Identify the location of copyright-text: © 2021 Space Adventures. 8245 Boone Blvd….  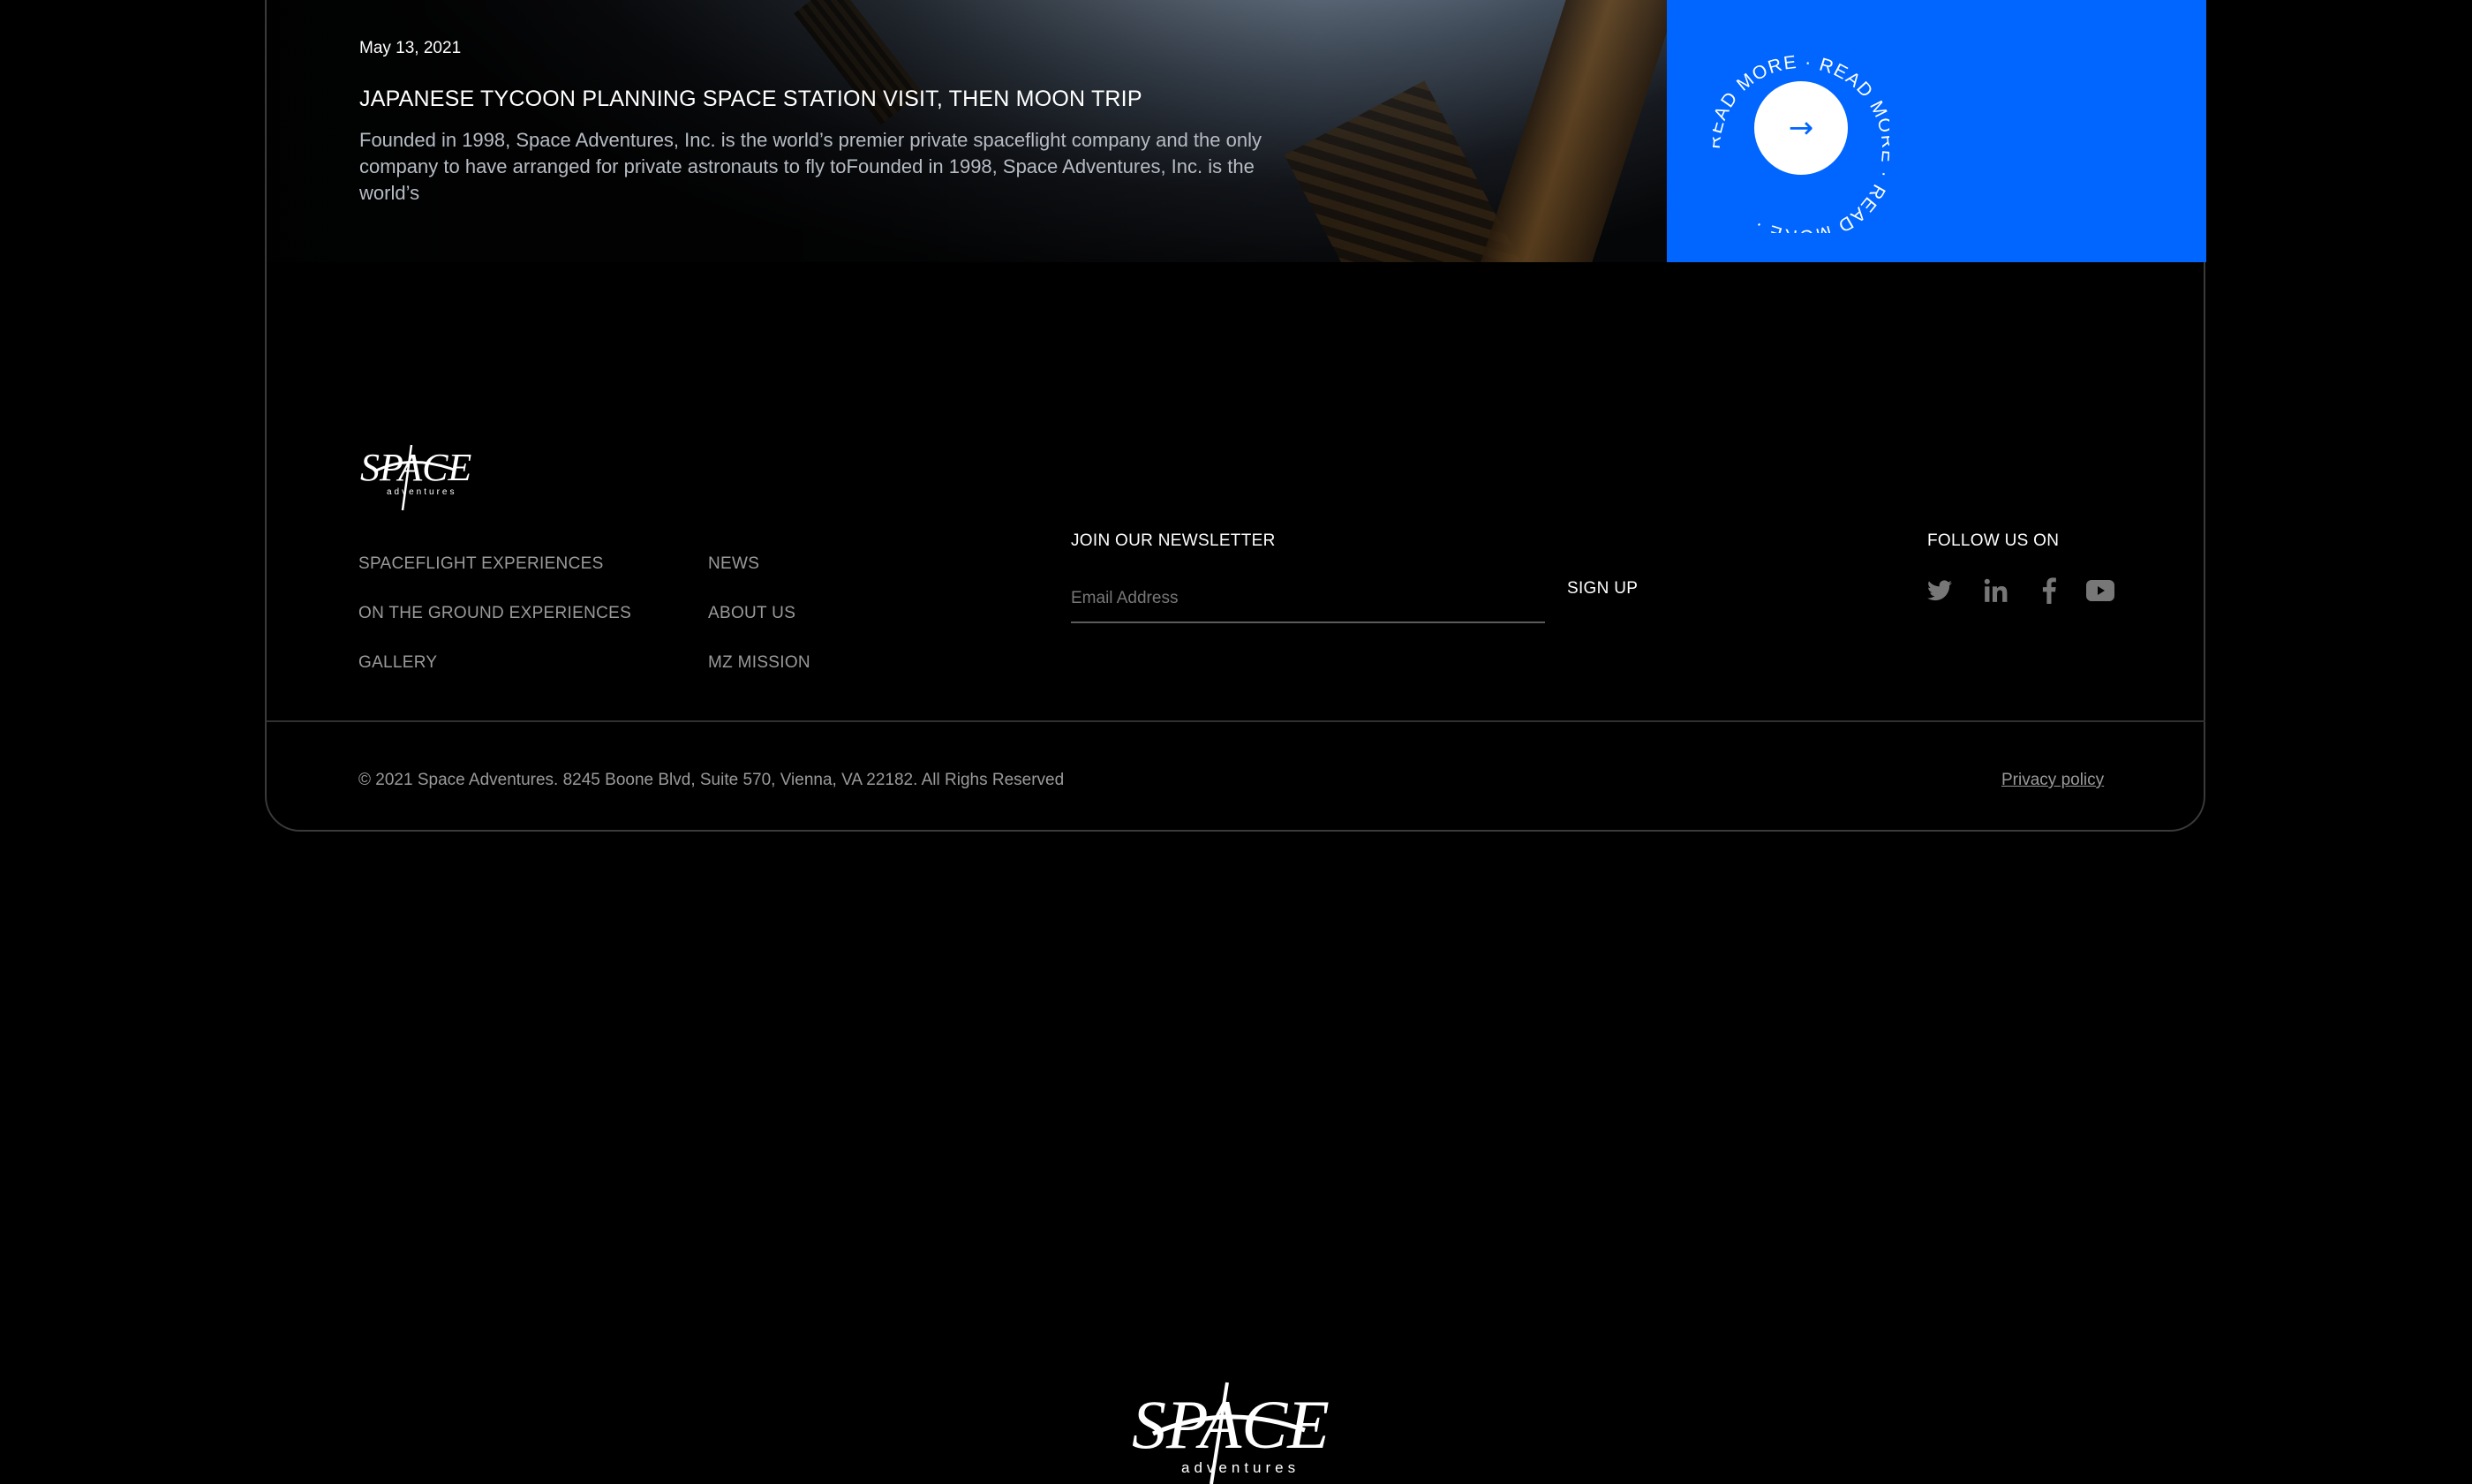
(712, 780).